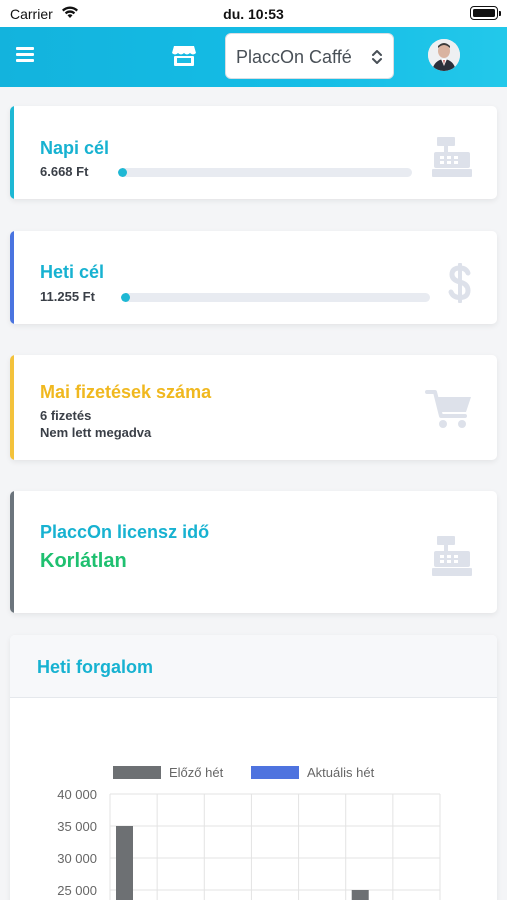 Image resolution: width=507 pixels, height=900 pixels. What do you see at coordinates (25, 55) in the screenshot?
I see `hamburger-icon` at bounding box center [25, 55].